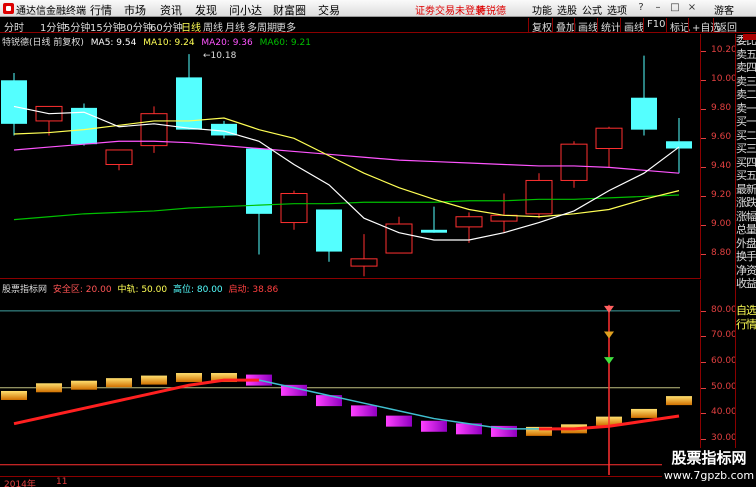  Describe the element at coordinates (213, 26) in the screenshot. I see `period-weekly: 周线` at that location.